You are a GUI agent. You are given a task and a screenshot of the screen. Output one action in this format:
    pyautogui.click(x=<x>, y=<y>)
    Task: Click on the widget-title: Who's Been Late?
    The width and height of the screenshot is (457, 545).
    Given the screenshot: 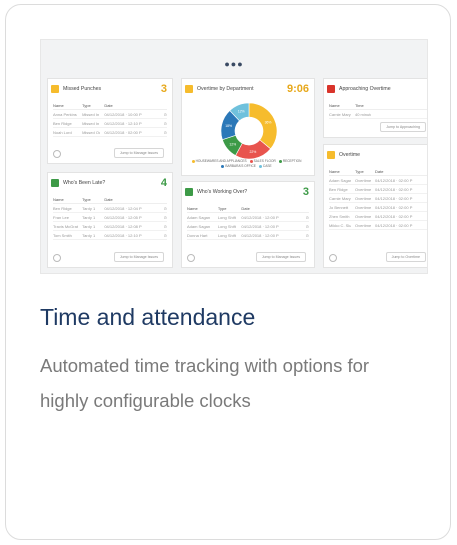 What is the action you would take?
    pyautogui.click(x=84, y=183)
    